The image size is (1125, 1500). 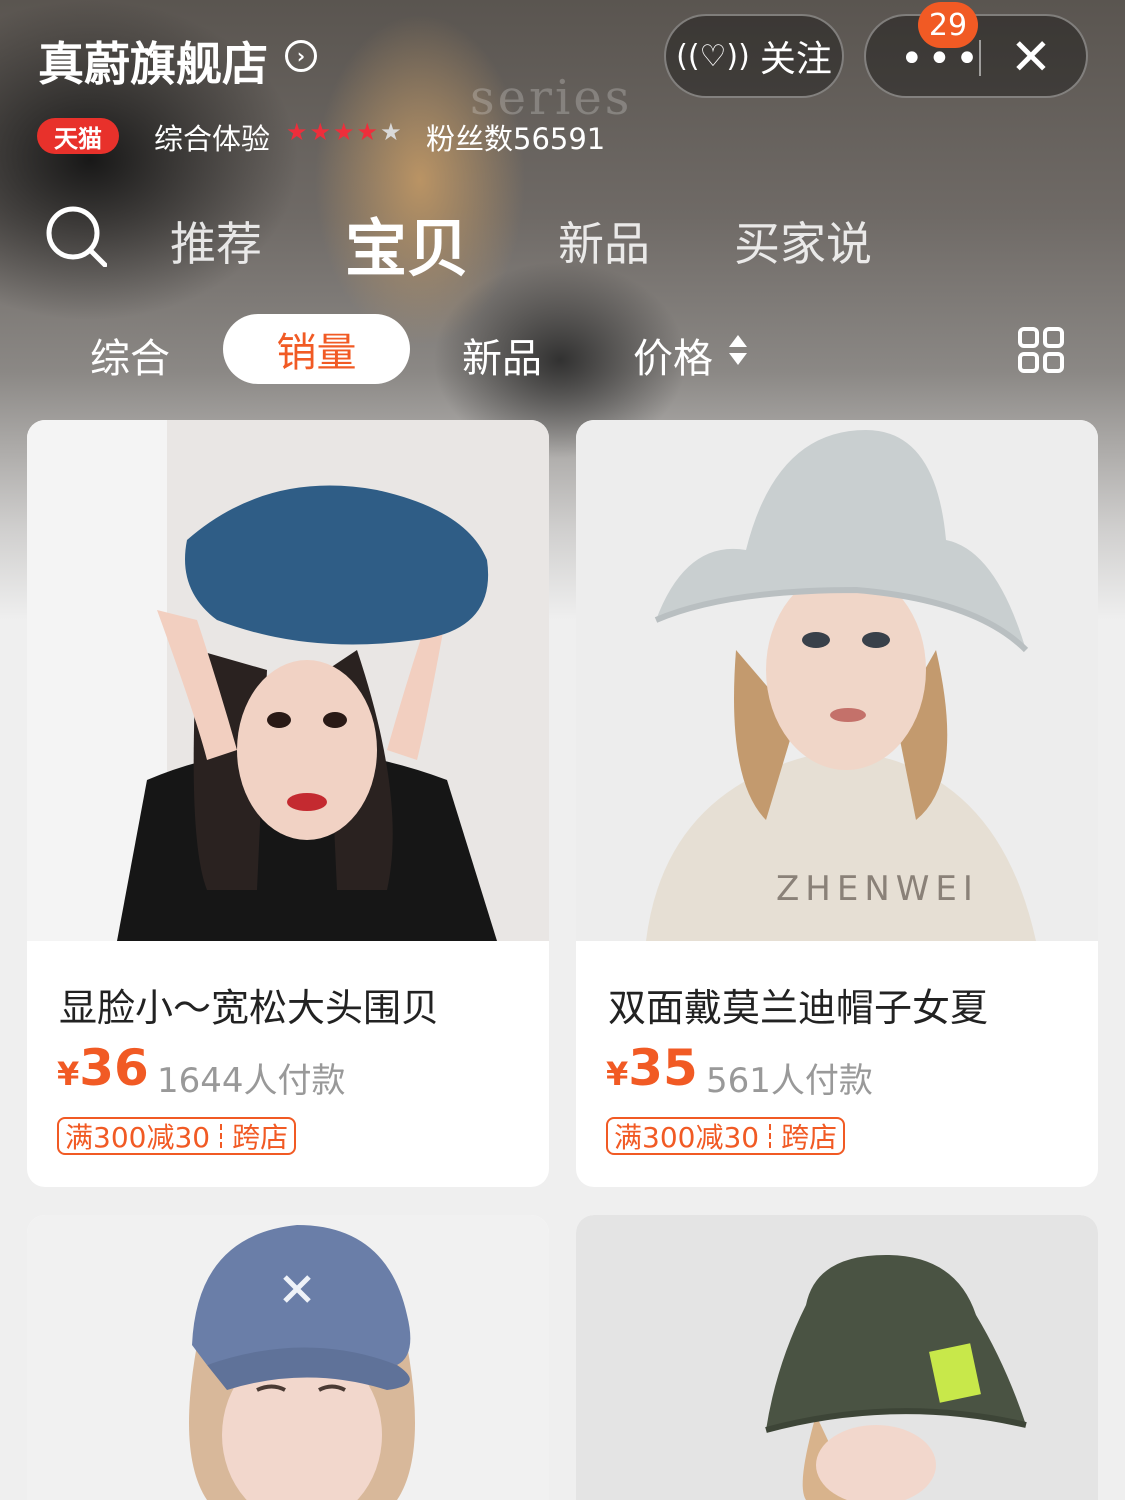 What do you see at coordinates (604, 241) in the screenshot?
I see `tab-new: 新品` at bounding box center [604, 241].